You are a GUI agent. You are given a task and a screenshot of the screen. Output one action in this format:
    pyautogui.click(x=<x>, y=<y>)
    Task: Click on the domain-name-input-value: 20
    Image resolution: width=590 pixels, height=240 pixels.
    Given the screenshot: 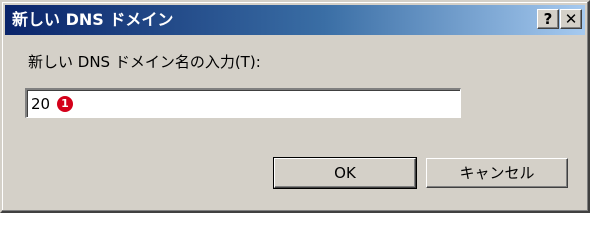 What is the action you would take?
    pyautogui.click(x=41, y=104)
    